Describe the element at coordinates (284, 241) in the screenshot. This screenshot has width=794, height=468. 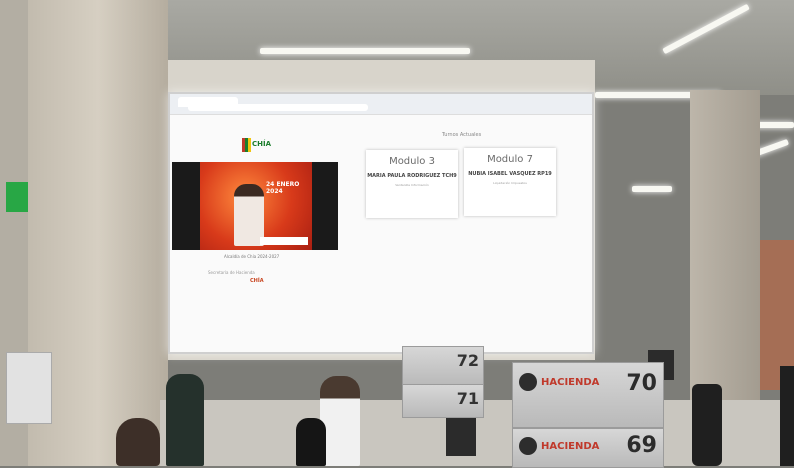
I see `promo-footer` at that location.